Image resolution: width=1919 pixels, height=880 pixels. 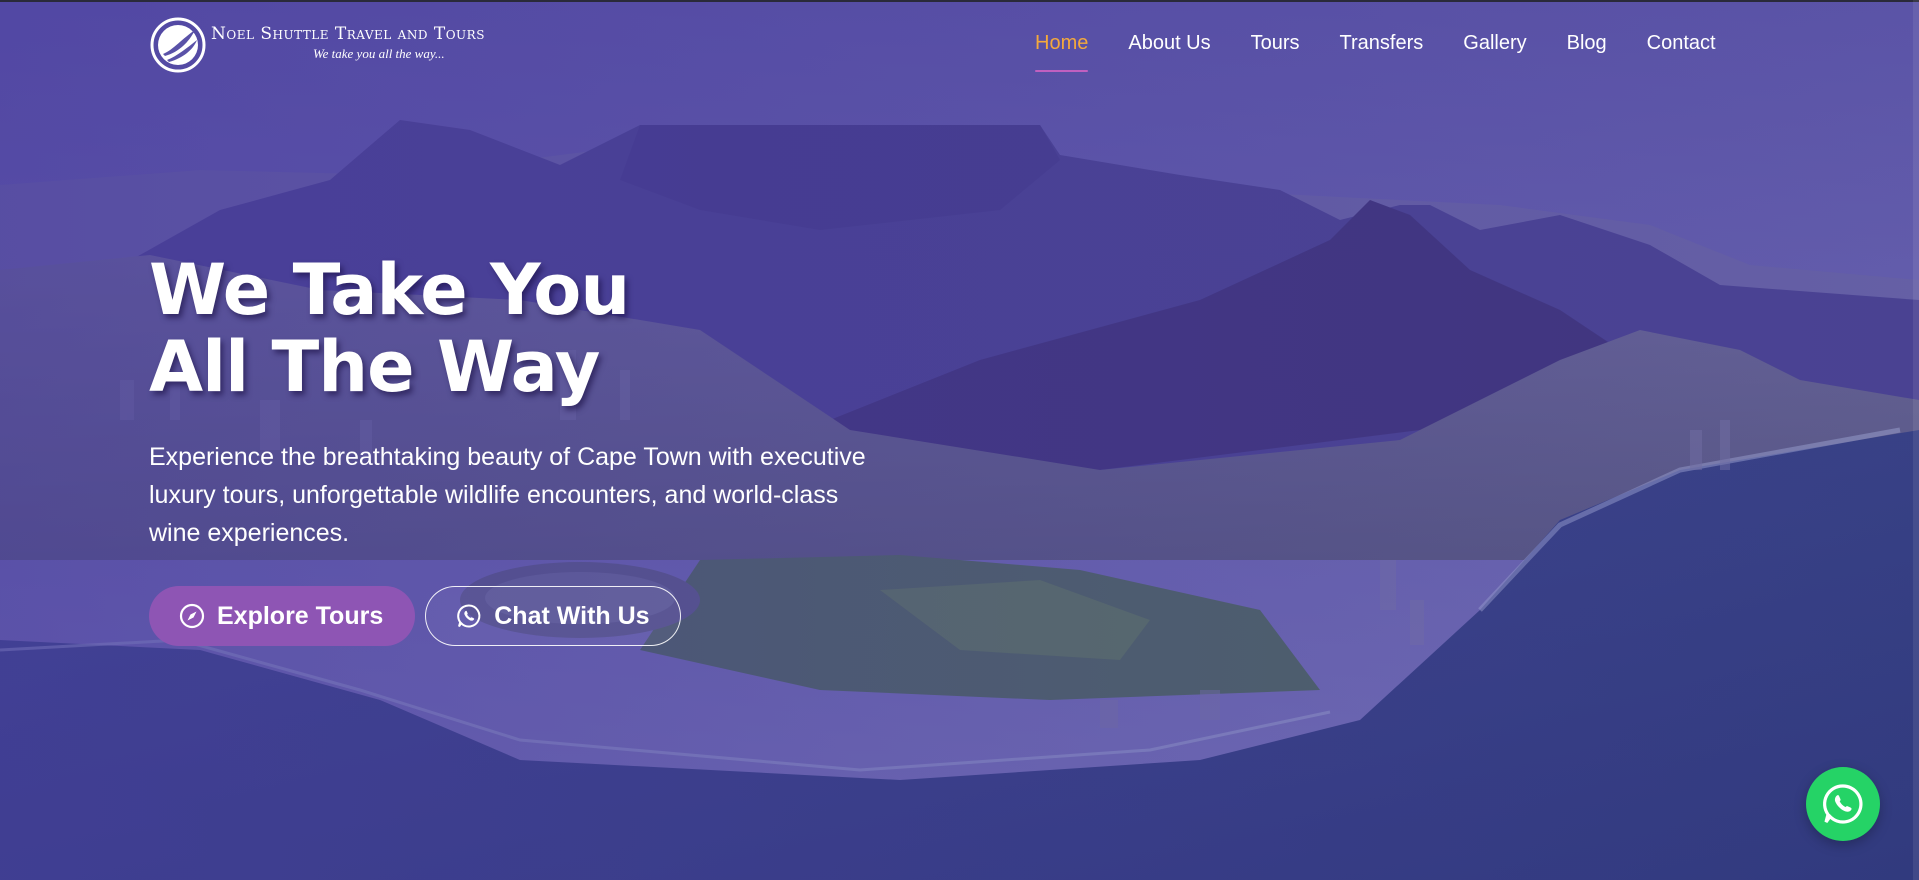 What do you see at coordinates (389, 290) in the screenshot?
I see `hero-headline-line1: We Take You` at bounding box center [389, 290].